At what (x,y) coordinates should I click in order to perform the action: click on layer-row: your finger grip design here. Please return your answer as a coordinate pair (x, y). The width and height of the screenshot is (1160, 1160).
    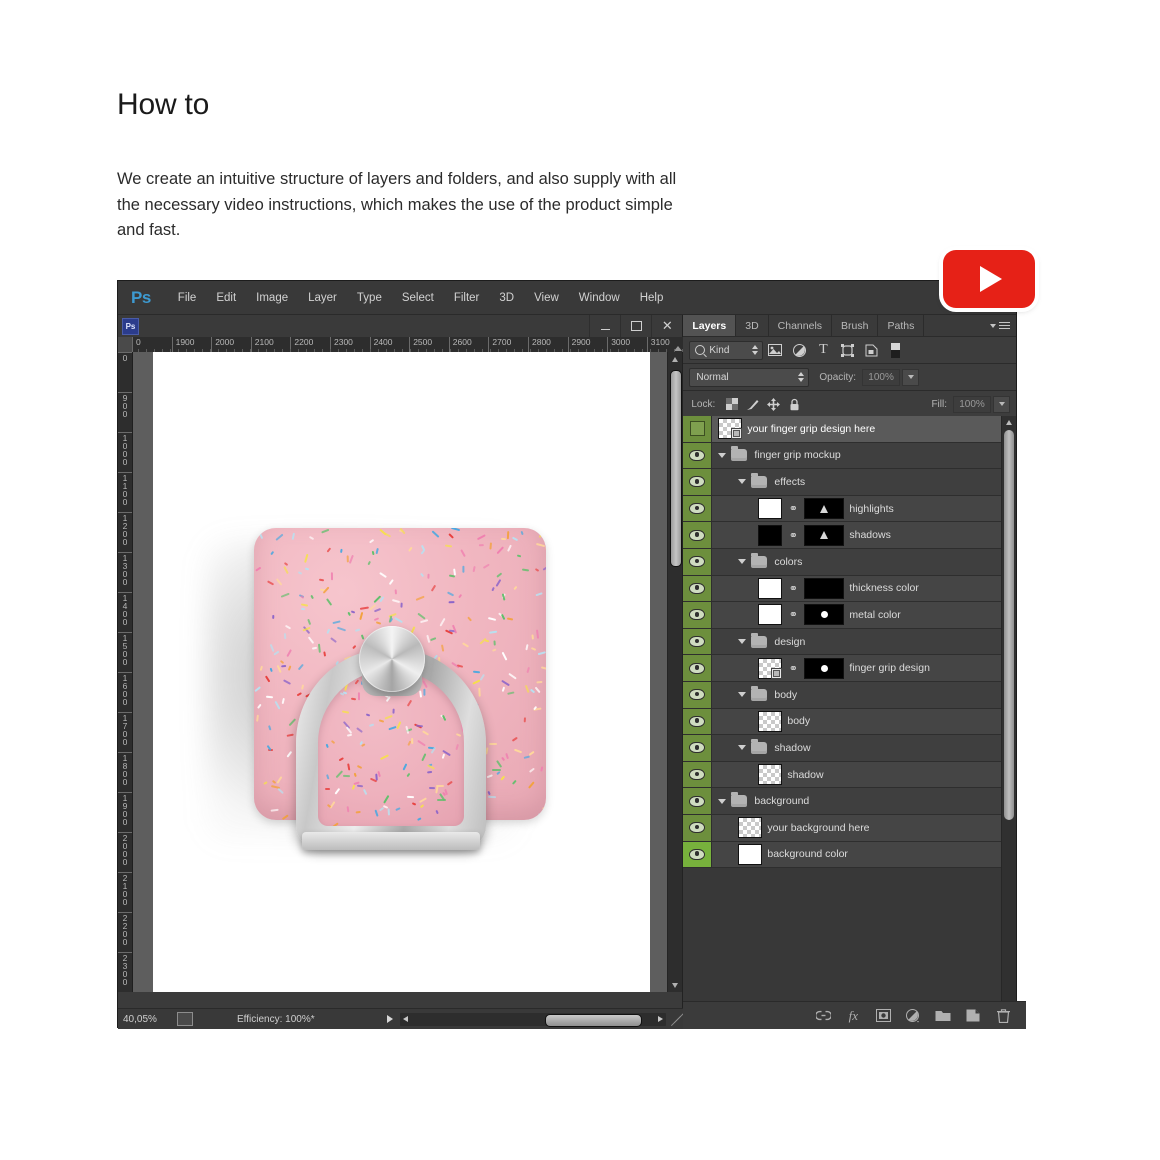
    Looking at the image, I should click on (843, 429).